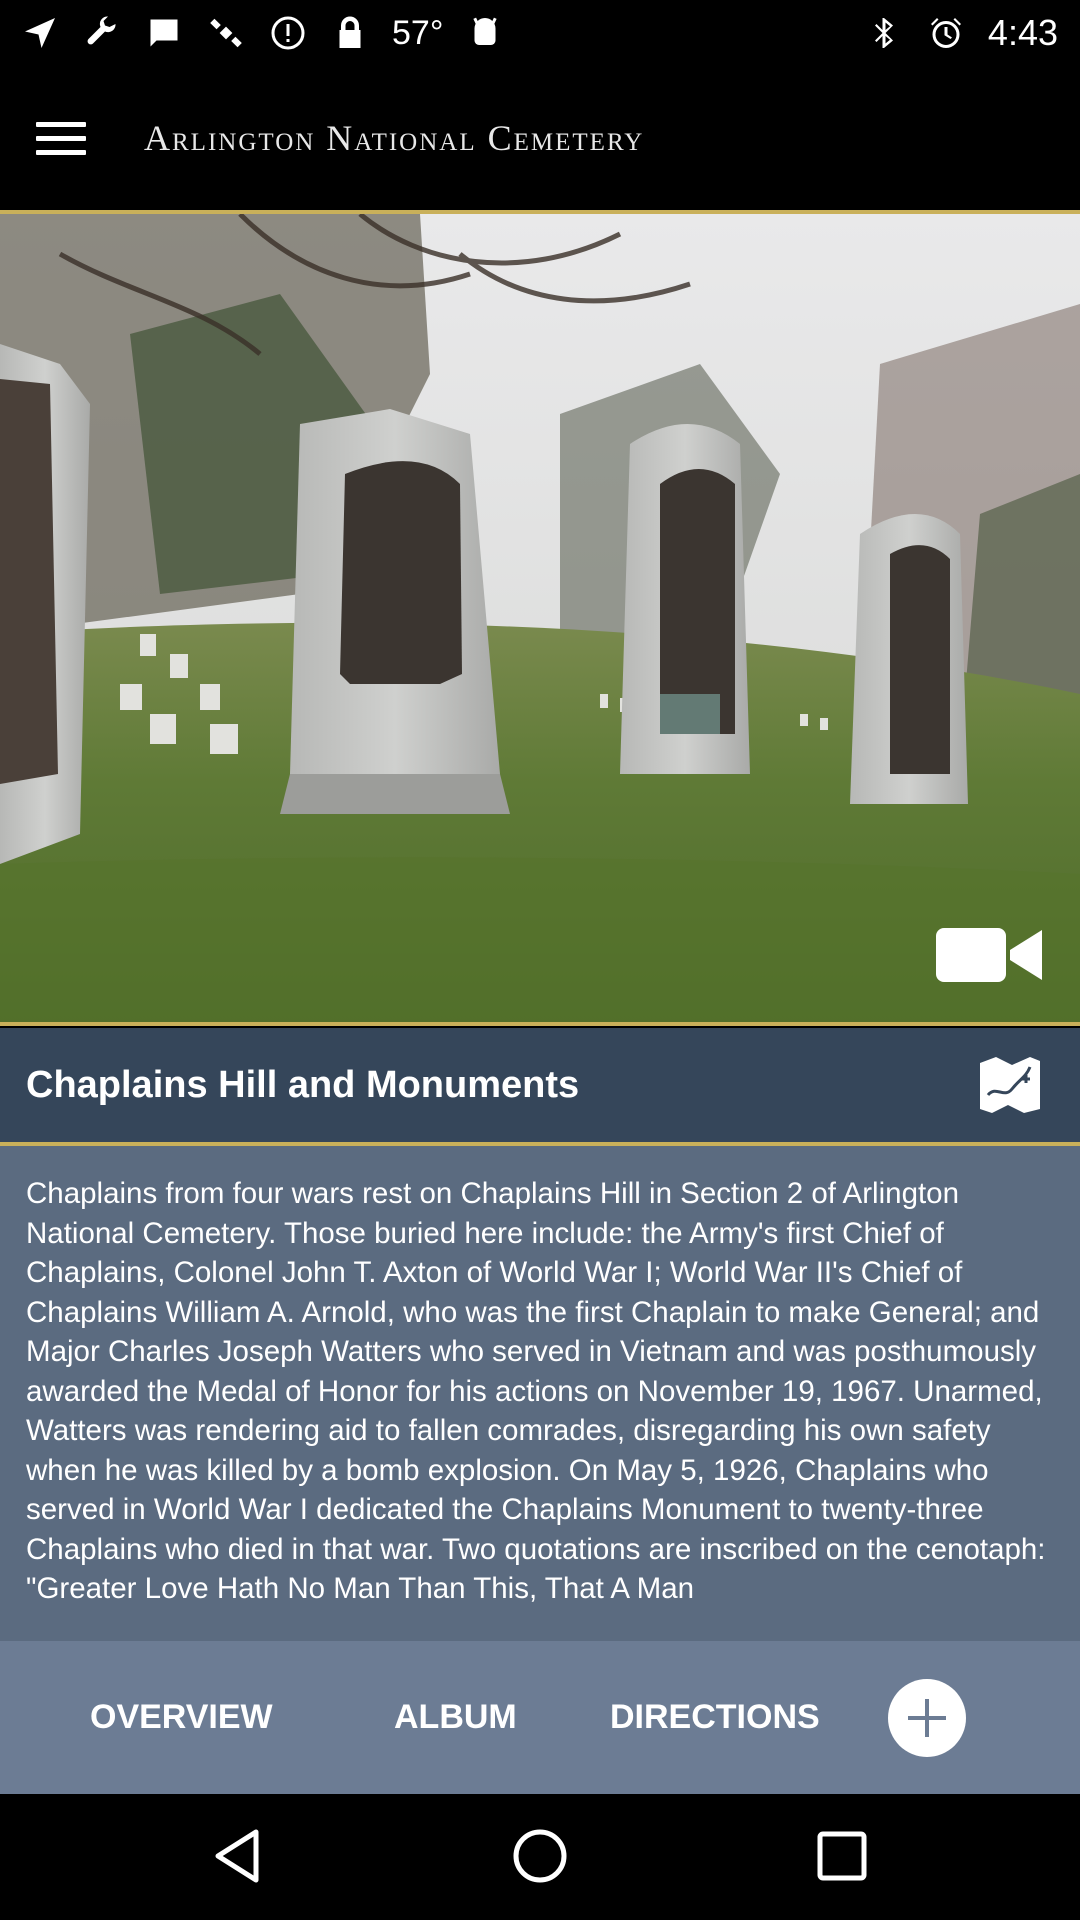 The height and width of the screenshot is (1920, 1080). What do you see at coordinates (181, 1717) in the screenshot?
I see `tab-overview: OVERVIEW` at bounding box center [181, 1717].